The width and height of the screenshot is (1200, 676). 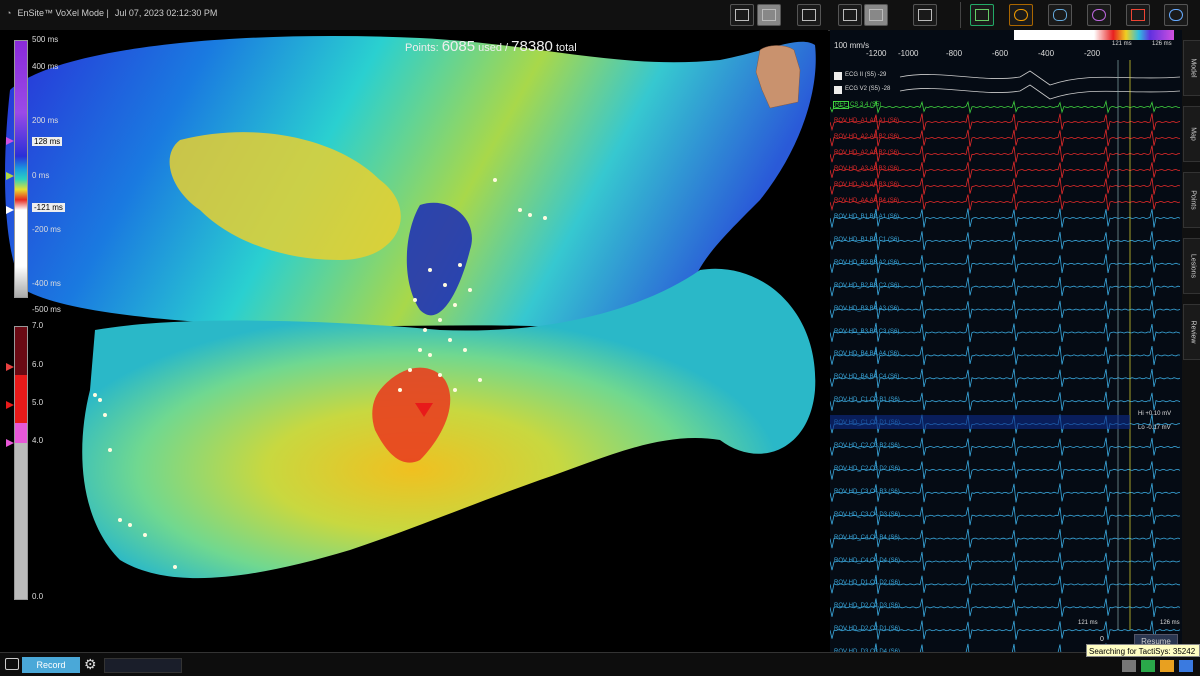 I want to click on egm-trace, so click(x=1005, y=107).